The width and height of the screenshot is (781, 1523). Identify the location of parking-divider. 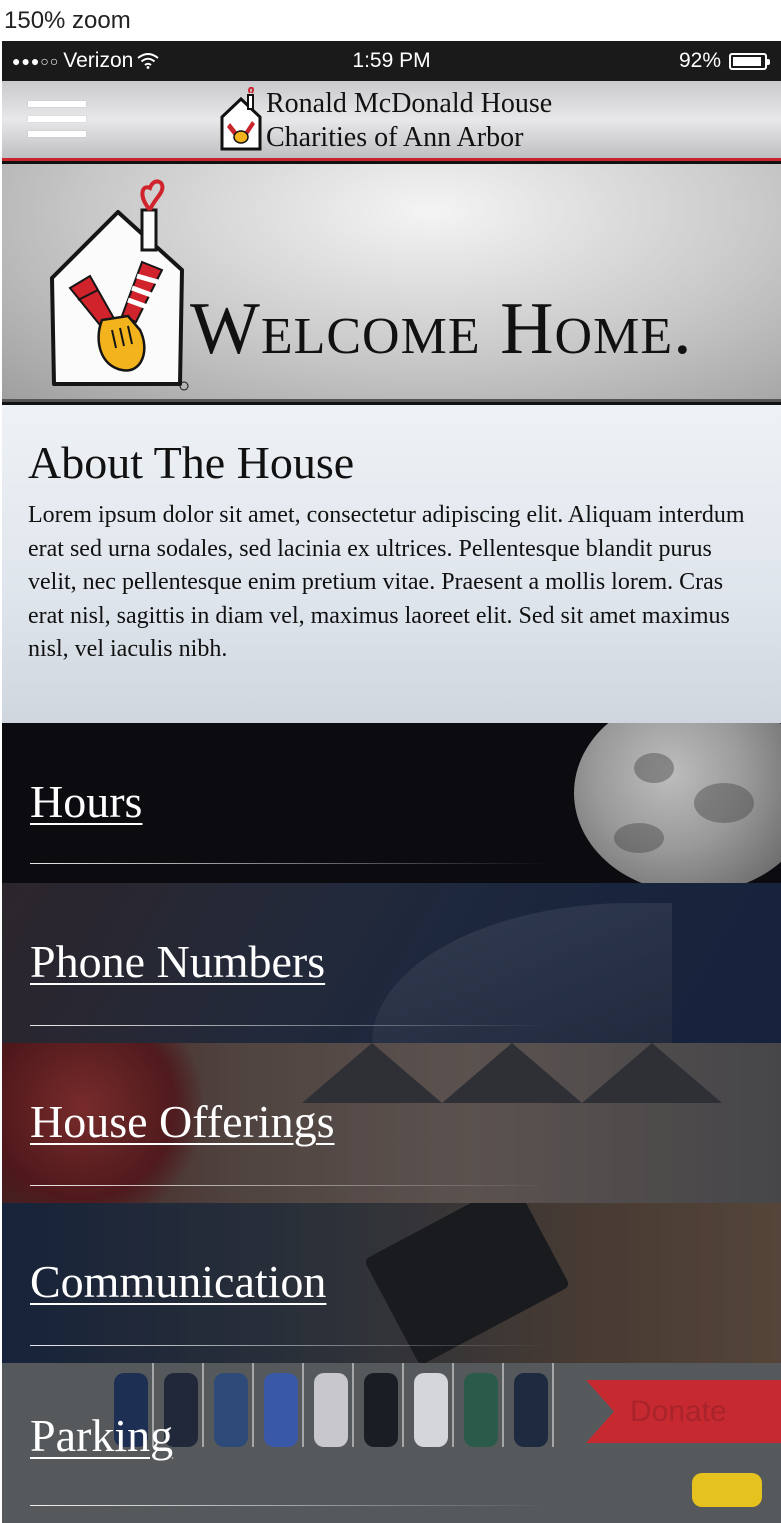
(290, 1505).